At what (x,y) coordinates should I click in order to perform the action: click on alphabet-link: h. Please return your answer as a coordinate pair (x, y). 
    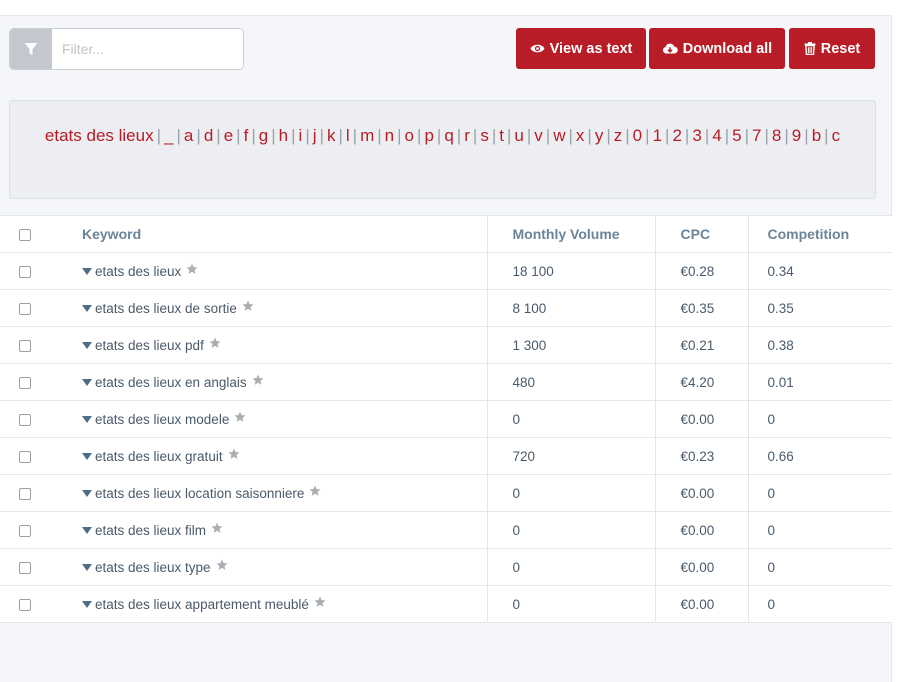
    Looking at the image, I should click on (283, 135).